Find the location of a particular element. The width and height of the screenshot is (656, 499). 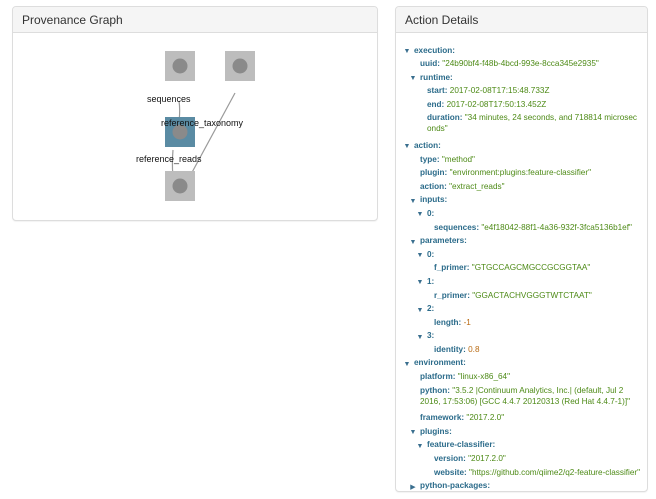

tree-row-param-2: ▼ 2: is located at coordinates (521, 309).